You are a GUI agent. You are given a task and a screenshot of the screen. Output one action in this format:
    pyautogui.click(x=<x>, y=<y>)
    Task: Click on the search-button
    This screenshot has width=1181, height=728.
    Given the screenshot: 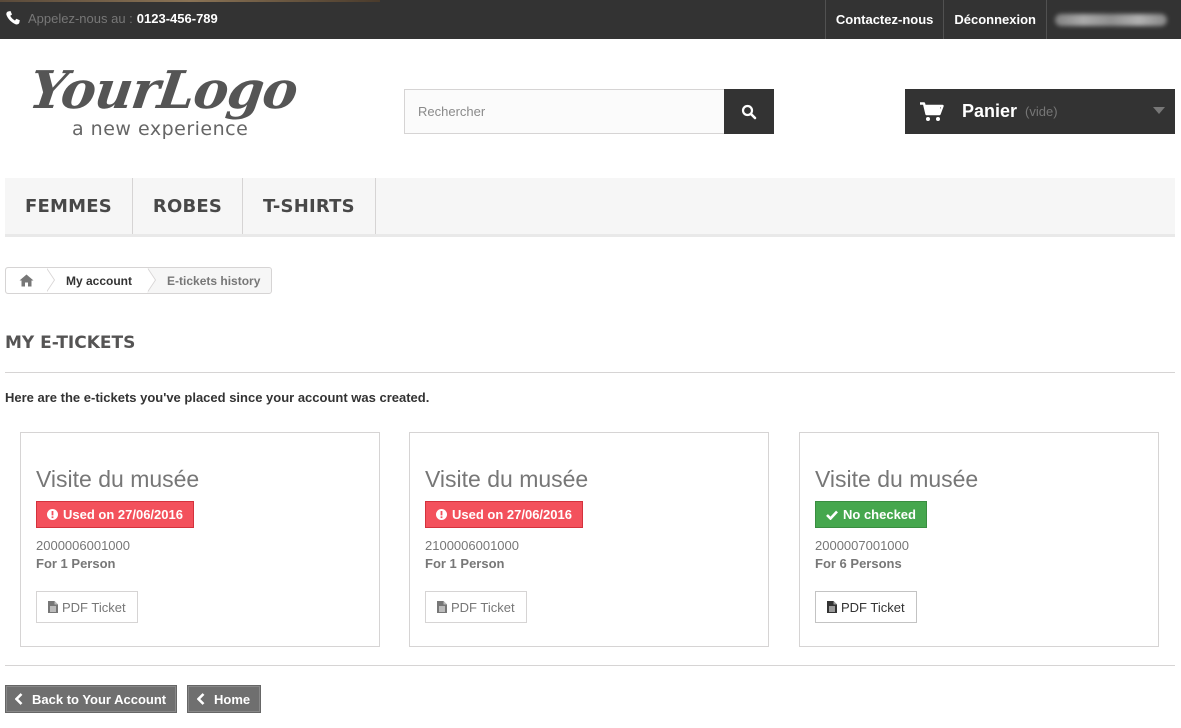 What is the action you would take?
    pyautogui.click(x=749, y=111)
    